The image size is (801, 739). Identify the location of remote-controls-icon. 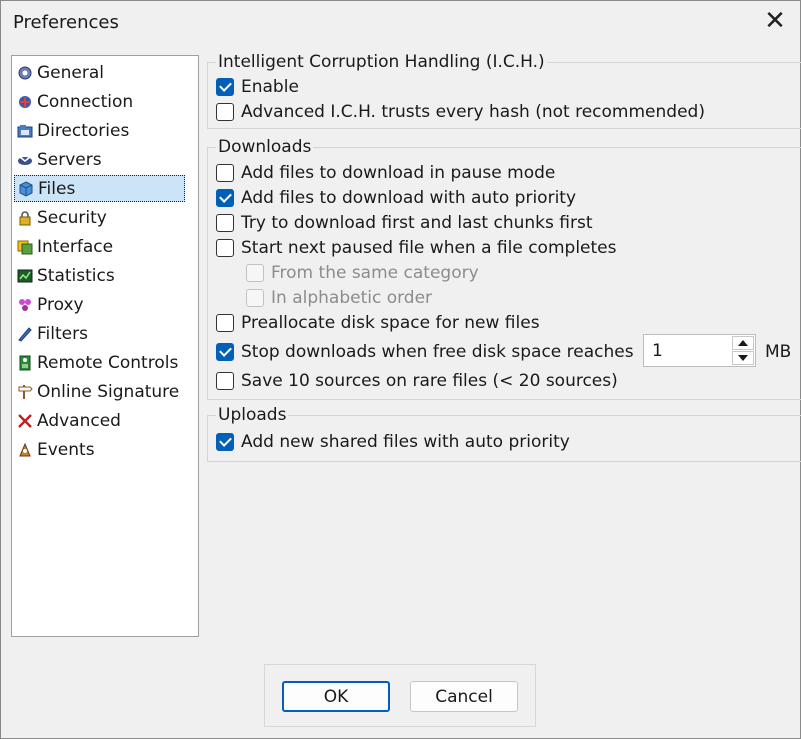
(25, 363).